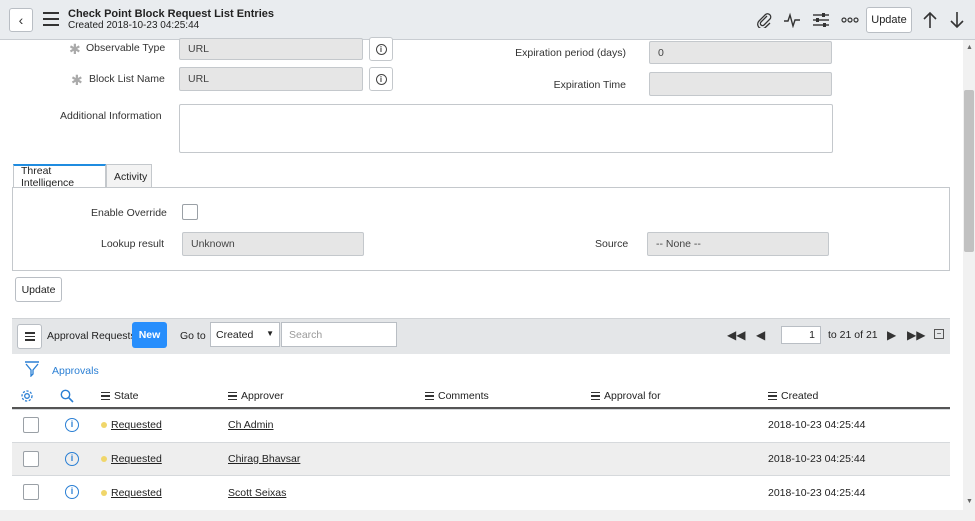 This screenshot has width=975, height=521. I want to click on collapse-icon: −, so click(939, 334).